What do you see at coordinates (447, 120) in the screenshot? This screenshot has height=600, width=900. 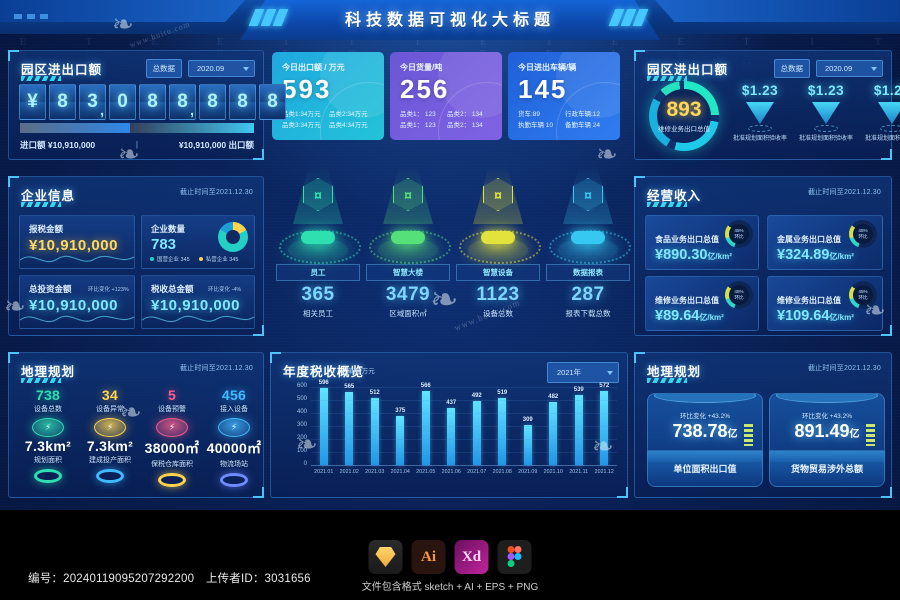 I see `kpi-breakdown: 品类1： 123 品类2： 134 品类1： 123 品类2： 134` at bounding box center [447, 120].